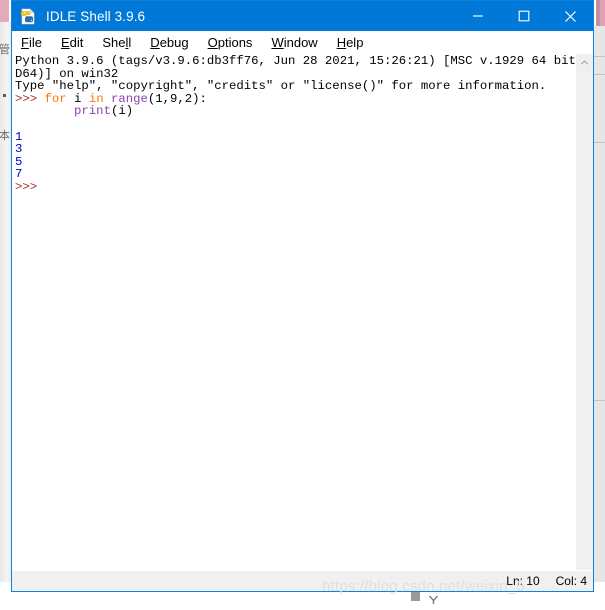  What do you see at coordinates (295, 187) in the screenshot?
I see `shell-line: >>>` at bounding box center [295, 187].